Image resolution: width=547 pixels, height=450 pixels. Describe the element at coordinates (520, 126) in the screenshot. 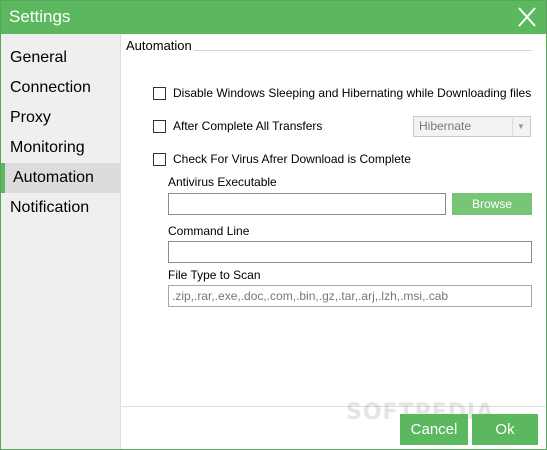

I see `chevron-down-icon: ▼` at that location.